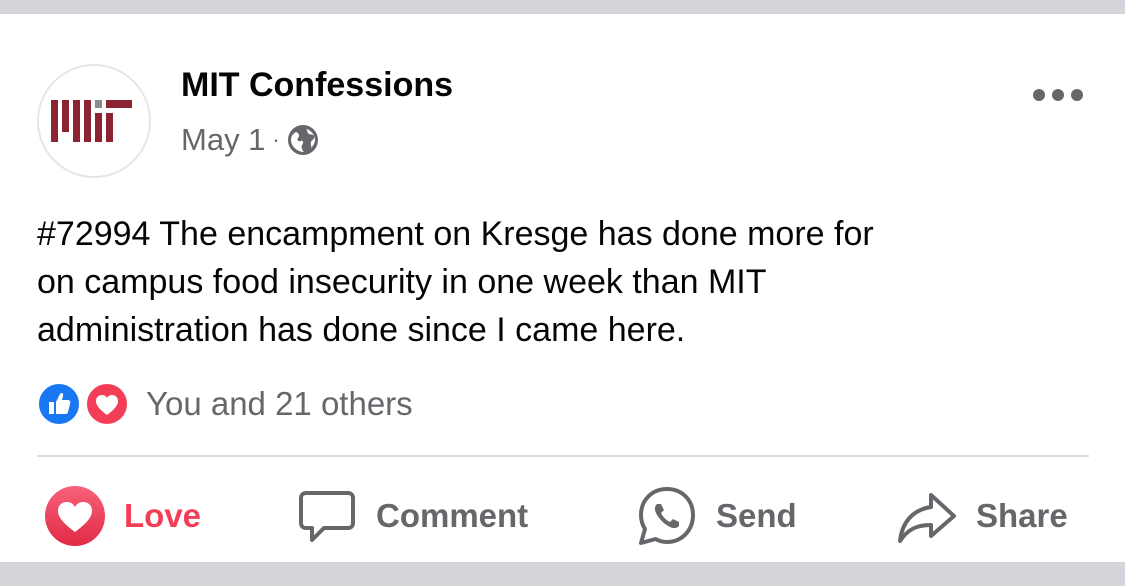 The height and width of the screenshot is (586, 1125). I want to click on page-name-link: MIT Confessions, so click(317, 85).